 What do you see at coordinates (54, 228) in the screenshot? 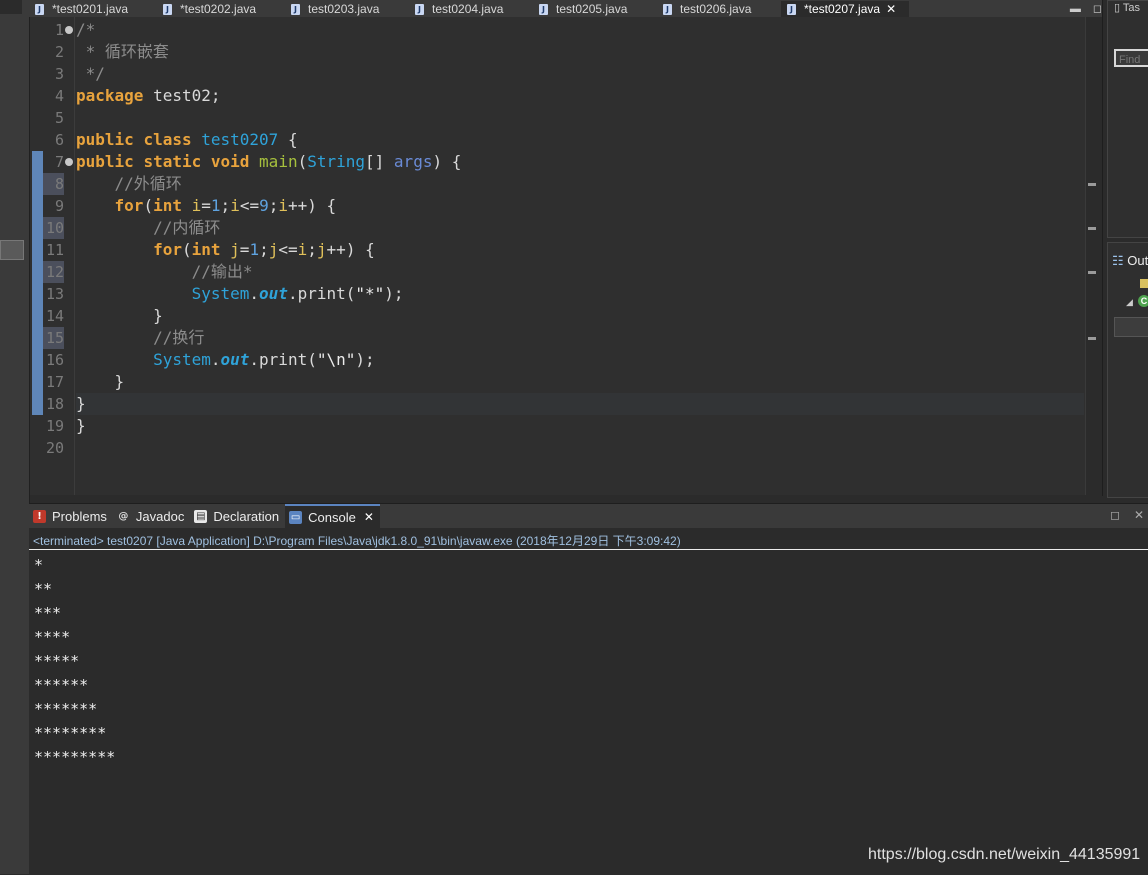
I see `line-number: 10` at bounding box center [54, 228].